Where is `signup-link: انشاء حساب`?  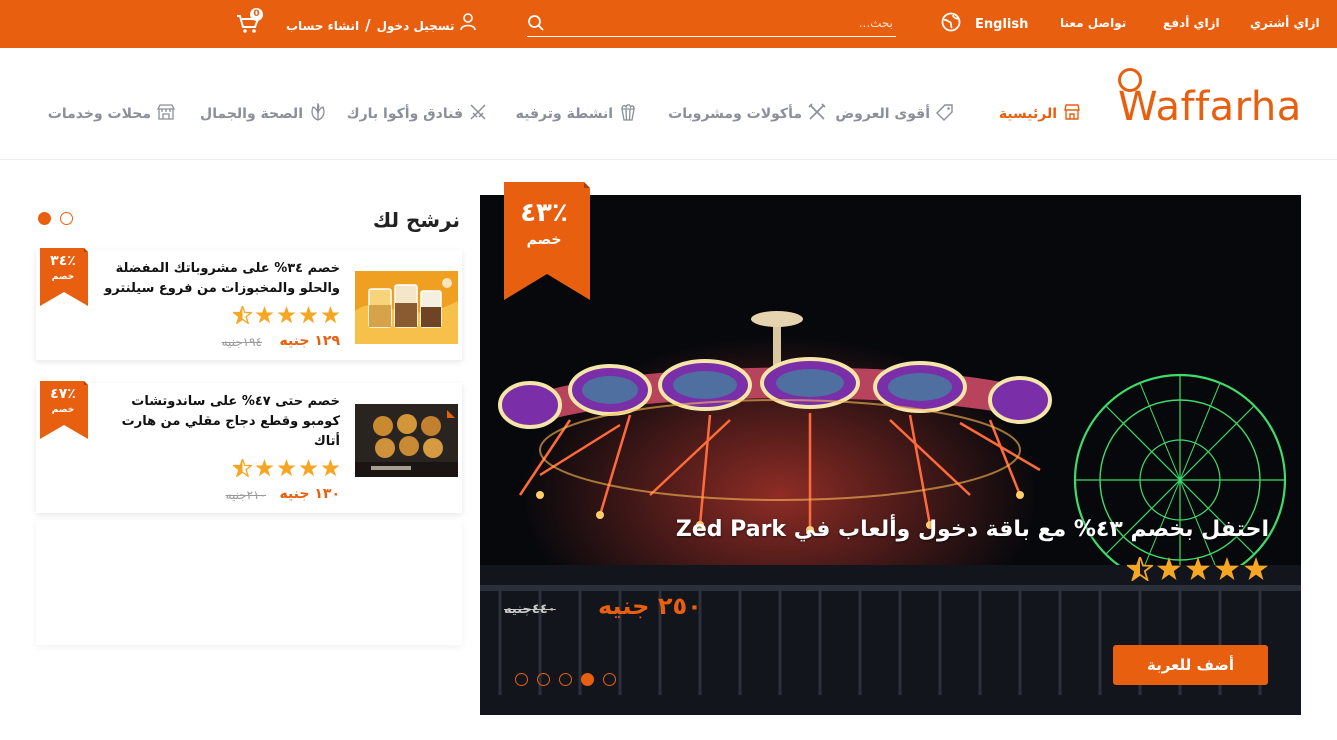 signup-link: انشاء حساب is located at coordinates (322, 26).